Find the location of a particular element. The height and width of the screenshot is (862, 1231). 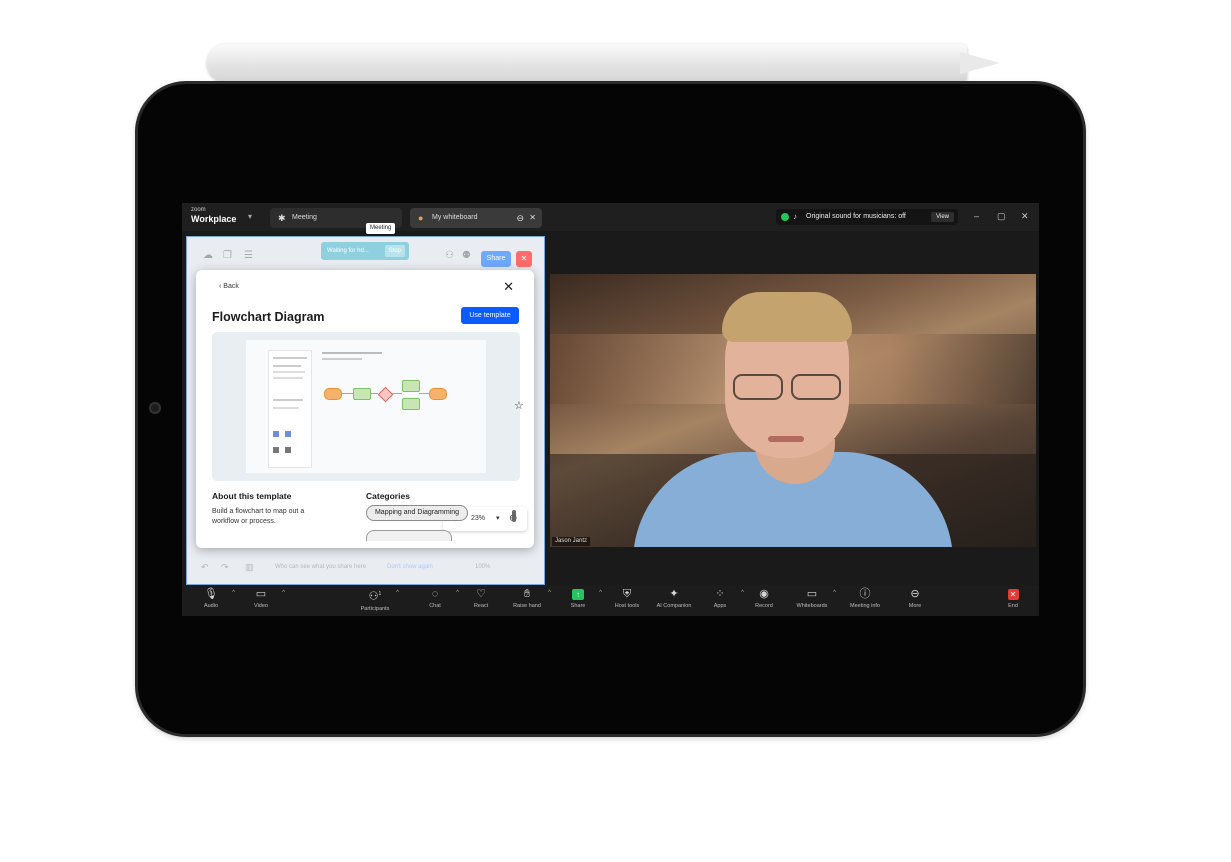

trash-icon: ▥ is located at coordinates (249, 567).